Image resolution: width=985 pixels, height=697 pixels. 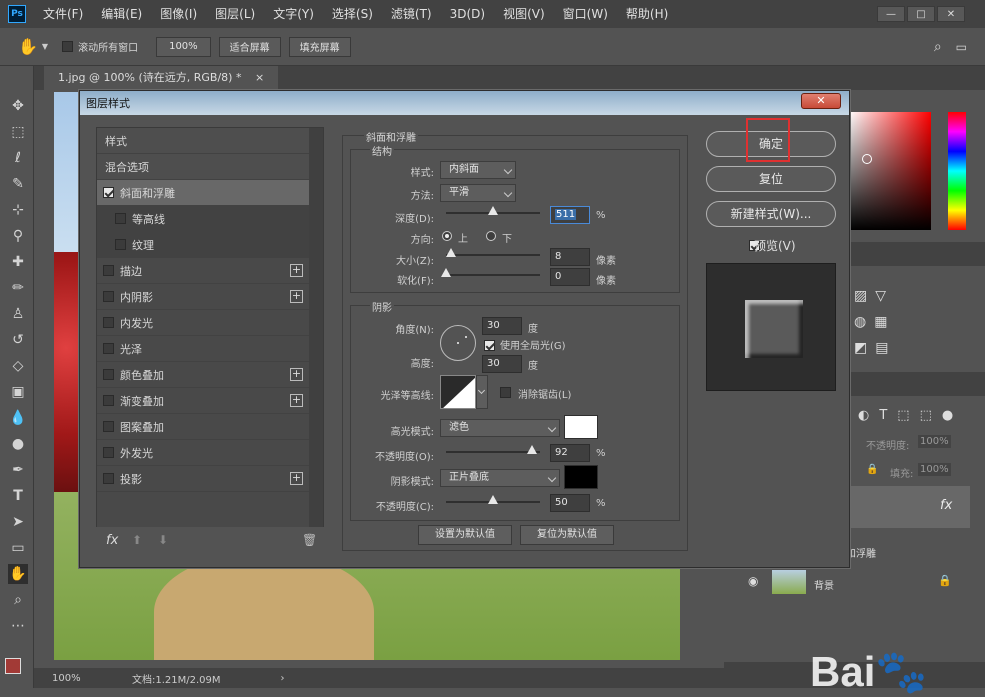 What do you see at coordinates (203, 193) in the screenshot?
I see `style-list-item: 斜面和浮雕` at bounding box center [203, 193].